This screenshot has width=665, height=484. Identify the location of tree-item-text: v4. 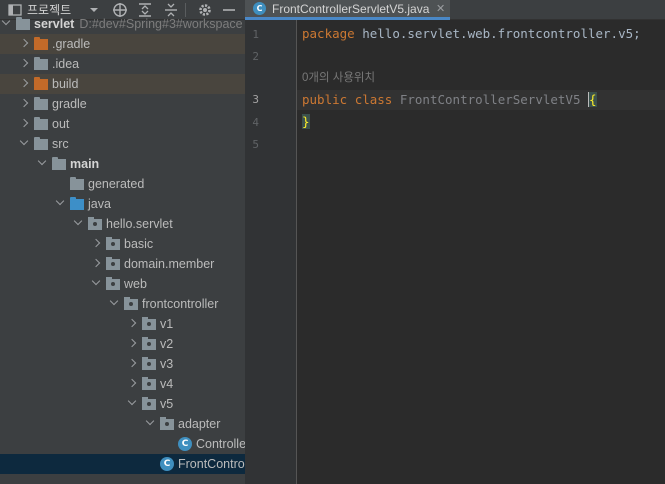
(167, 384).